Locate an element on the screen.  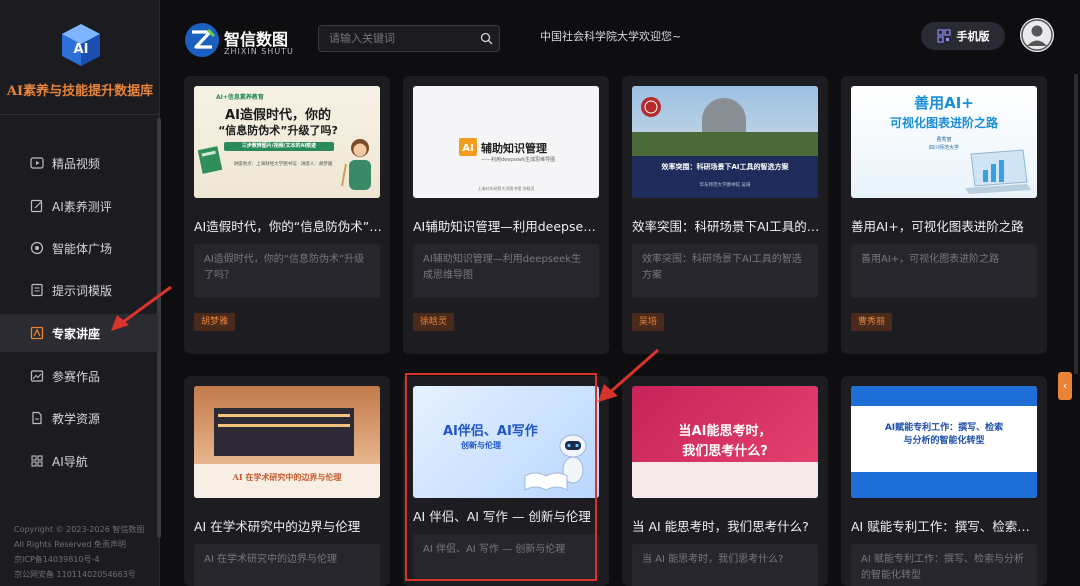
thumb-meta1: 曹秀丽 is located at coordinates (944, 140).